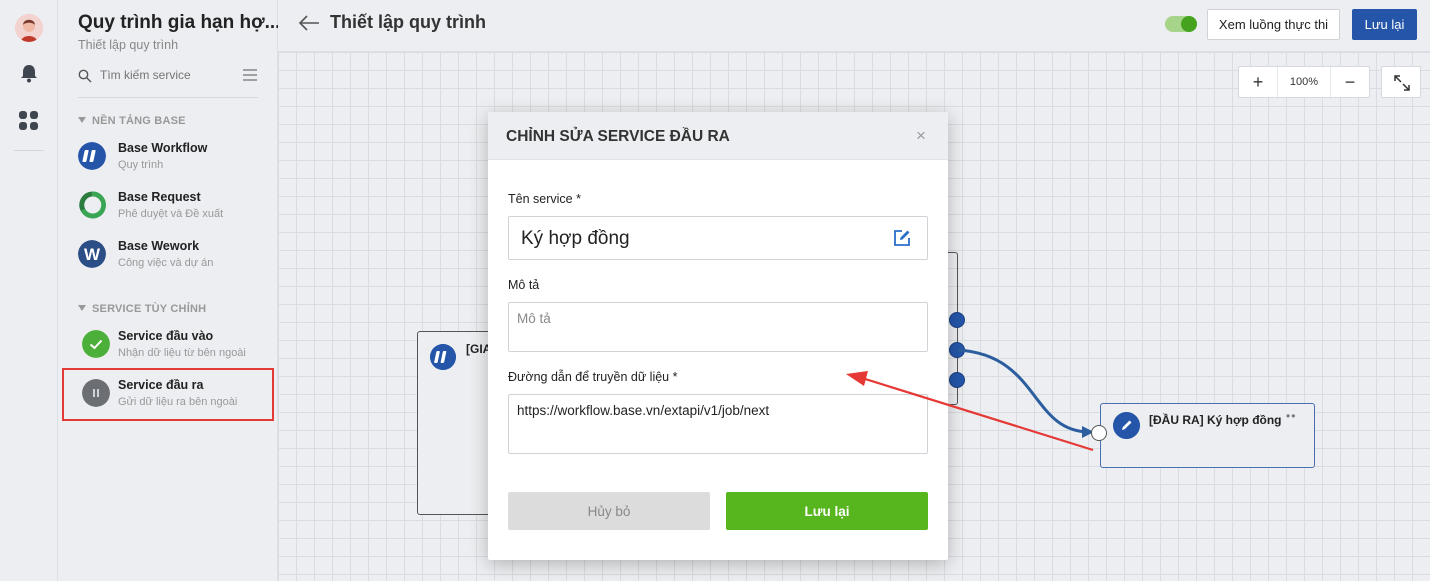 This screenshot has width=1430, height=581. I want to click on section-base-platform: NỀN TẢNG BASE, so click(132, 121).